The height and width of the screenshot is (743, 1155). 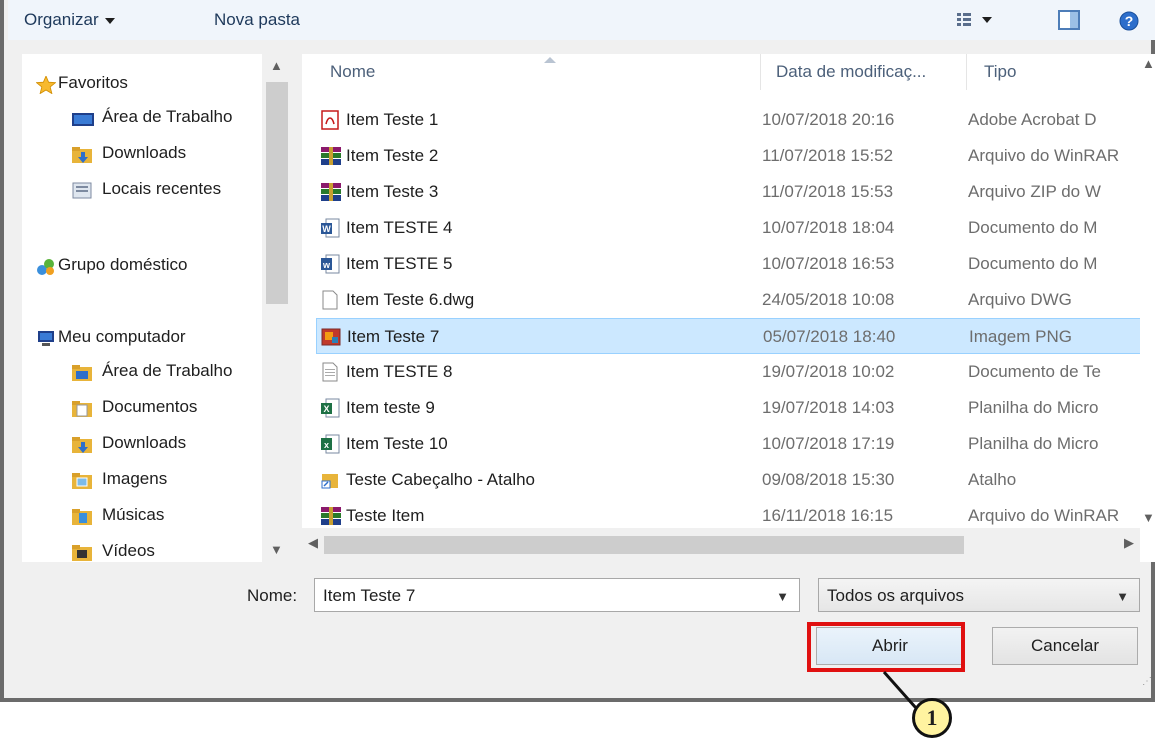 I want to click on file-type-value: Todos os arquivos, so click(x=896, y=595).